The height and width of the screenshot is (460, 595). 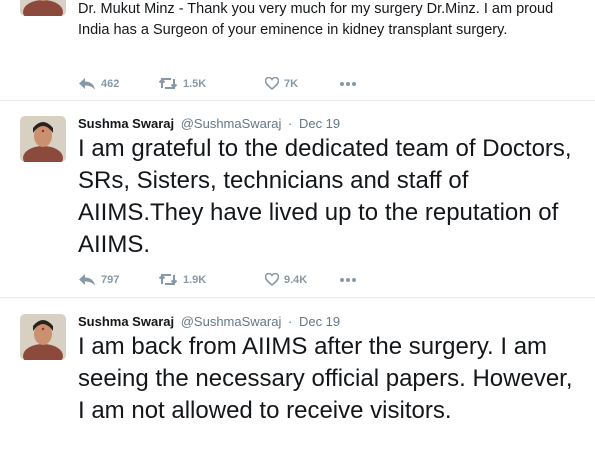 I want to click on reply-button: 462, so click(x=118, y=83).